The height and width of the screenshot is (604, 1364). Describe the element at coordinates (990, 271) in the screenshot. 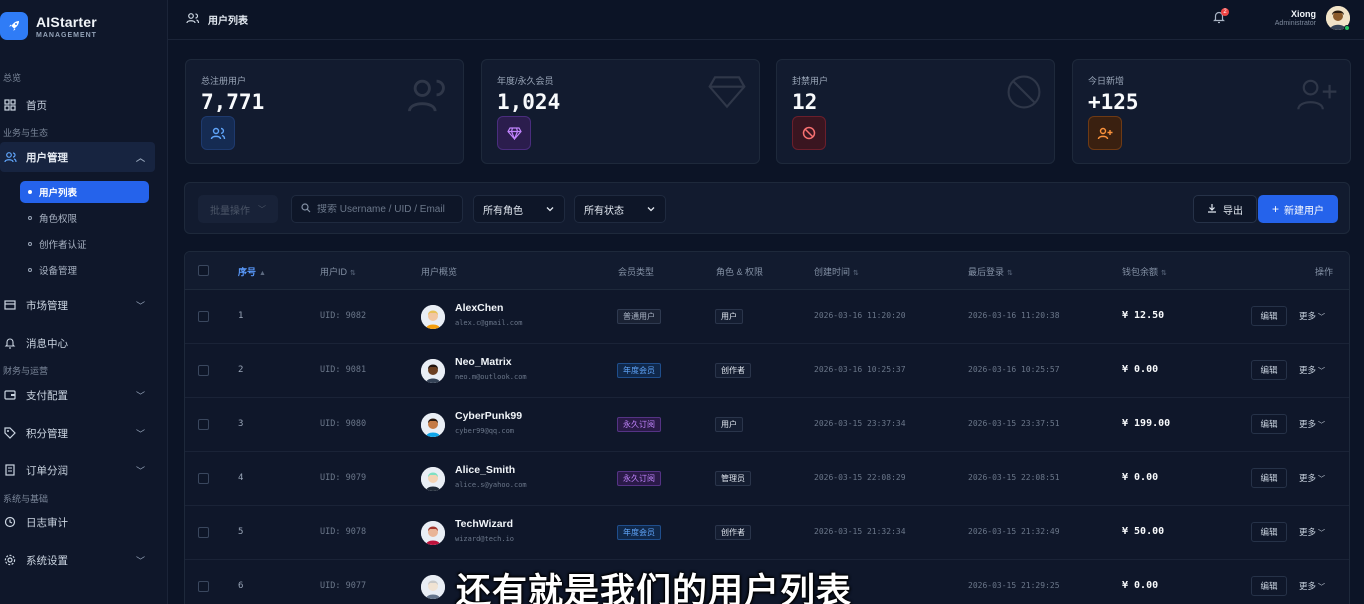

I see `column-header-last-login: 最后登录 ⇅` at that location.